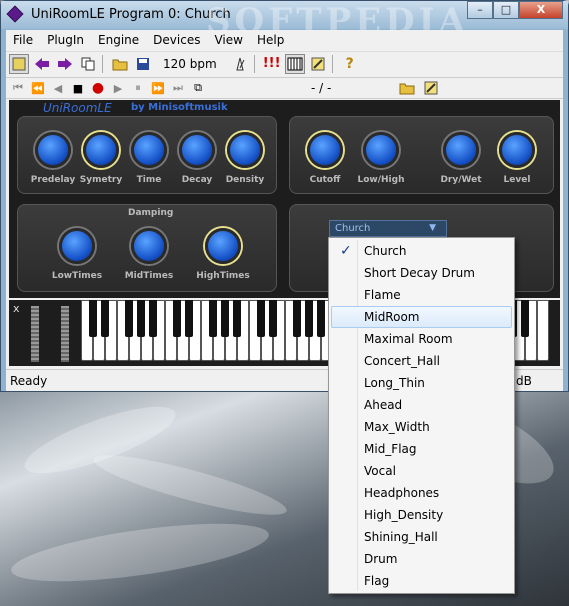  What do you see at coordinates (223, 246) in the screenshot?
I see `high-times-knob` at bounding box center [223, 246].